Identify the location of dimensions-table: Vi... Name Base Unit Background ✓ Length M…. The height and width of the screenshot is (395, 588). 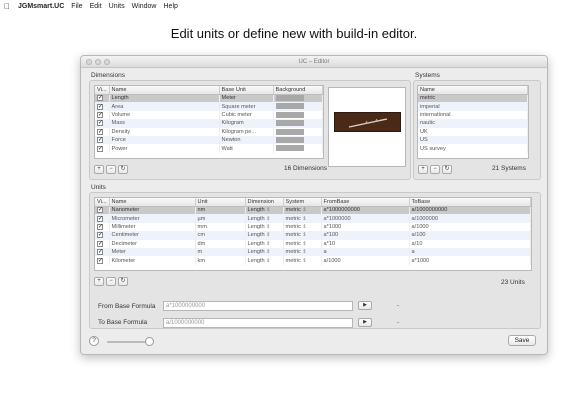
(209, 122).